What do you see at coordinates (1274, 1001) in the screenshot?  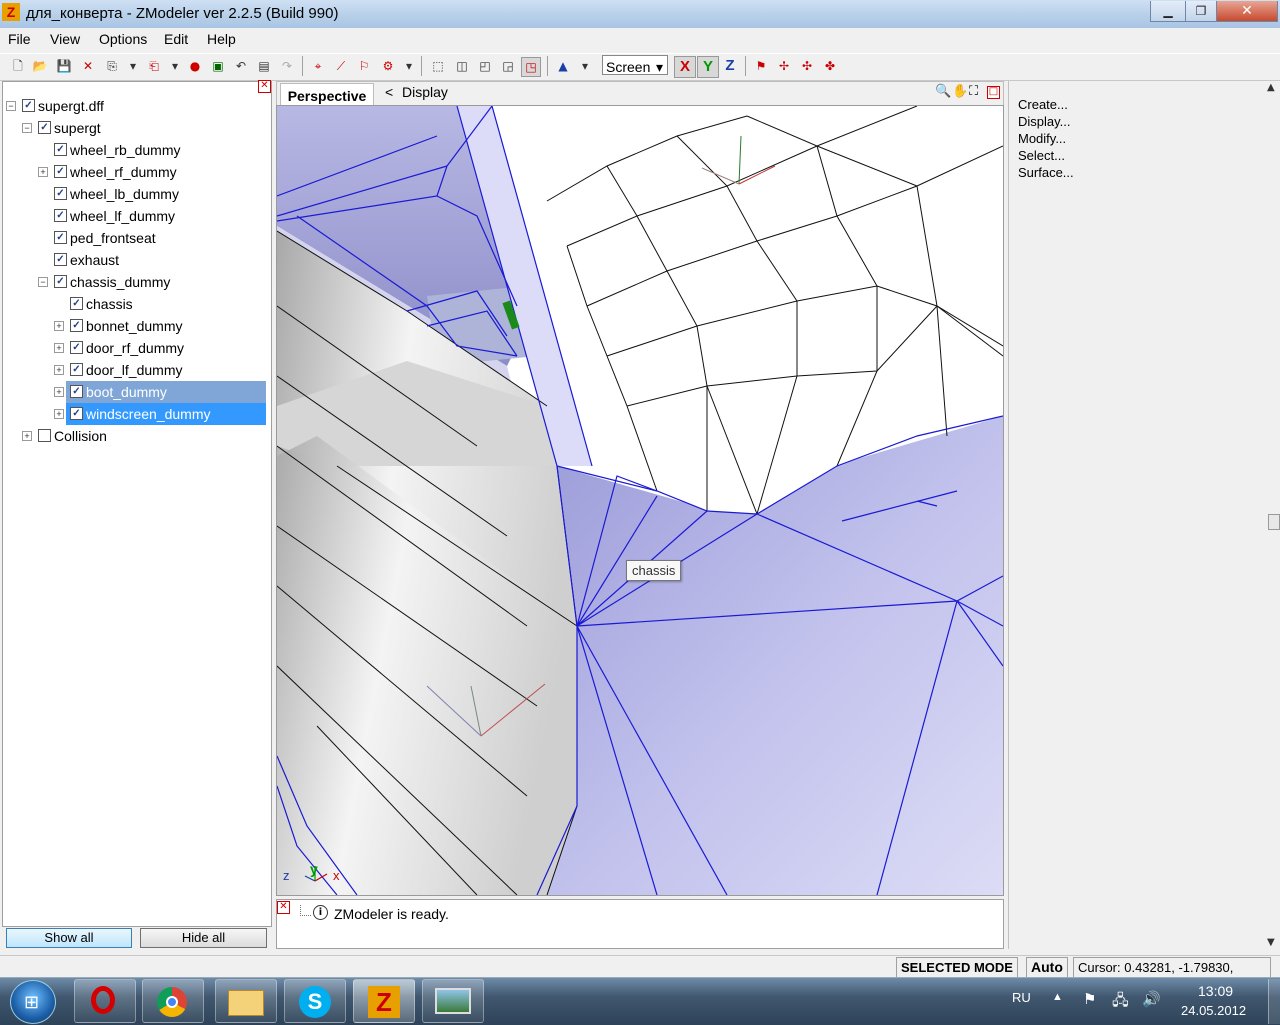 I see `show-desktop-button` at bounding box center [1274, 1001].